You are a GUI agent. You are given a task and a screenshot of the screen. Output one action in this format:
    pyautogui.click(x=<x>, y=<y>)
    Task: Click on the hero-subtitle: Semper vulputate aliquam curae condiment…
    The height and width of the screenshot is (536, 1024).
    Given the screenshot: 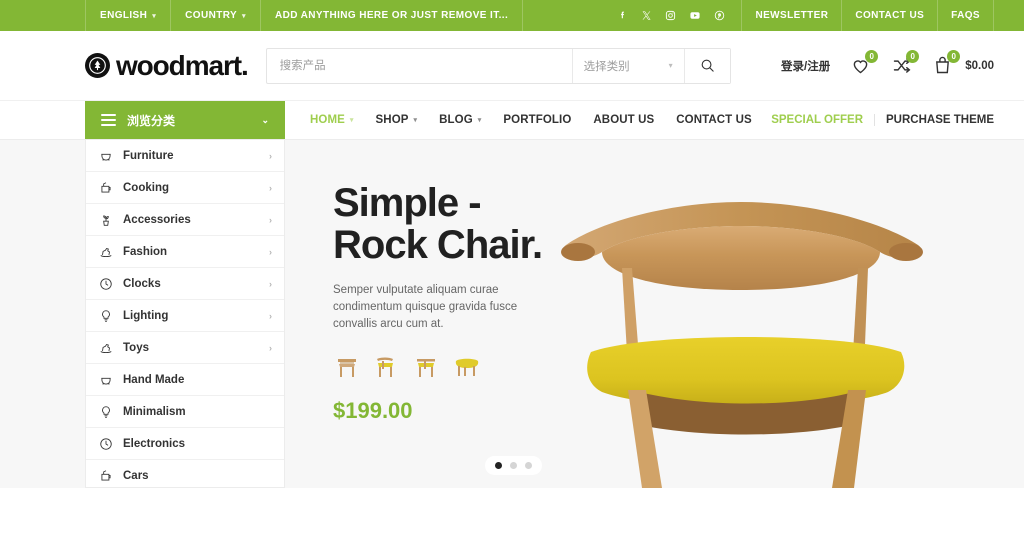 What is the action you would take?
    pyautogui.click(x=425, y=307)
    